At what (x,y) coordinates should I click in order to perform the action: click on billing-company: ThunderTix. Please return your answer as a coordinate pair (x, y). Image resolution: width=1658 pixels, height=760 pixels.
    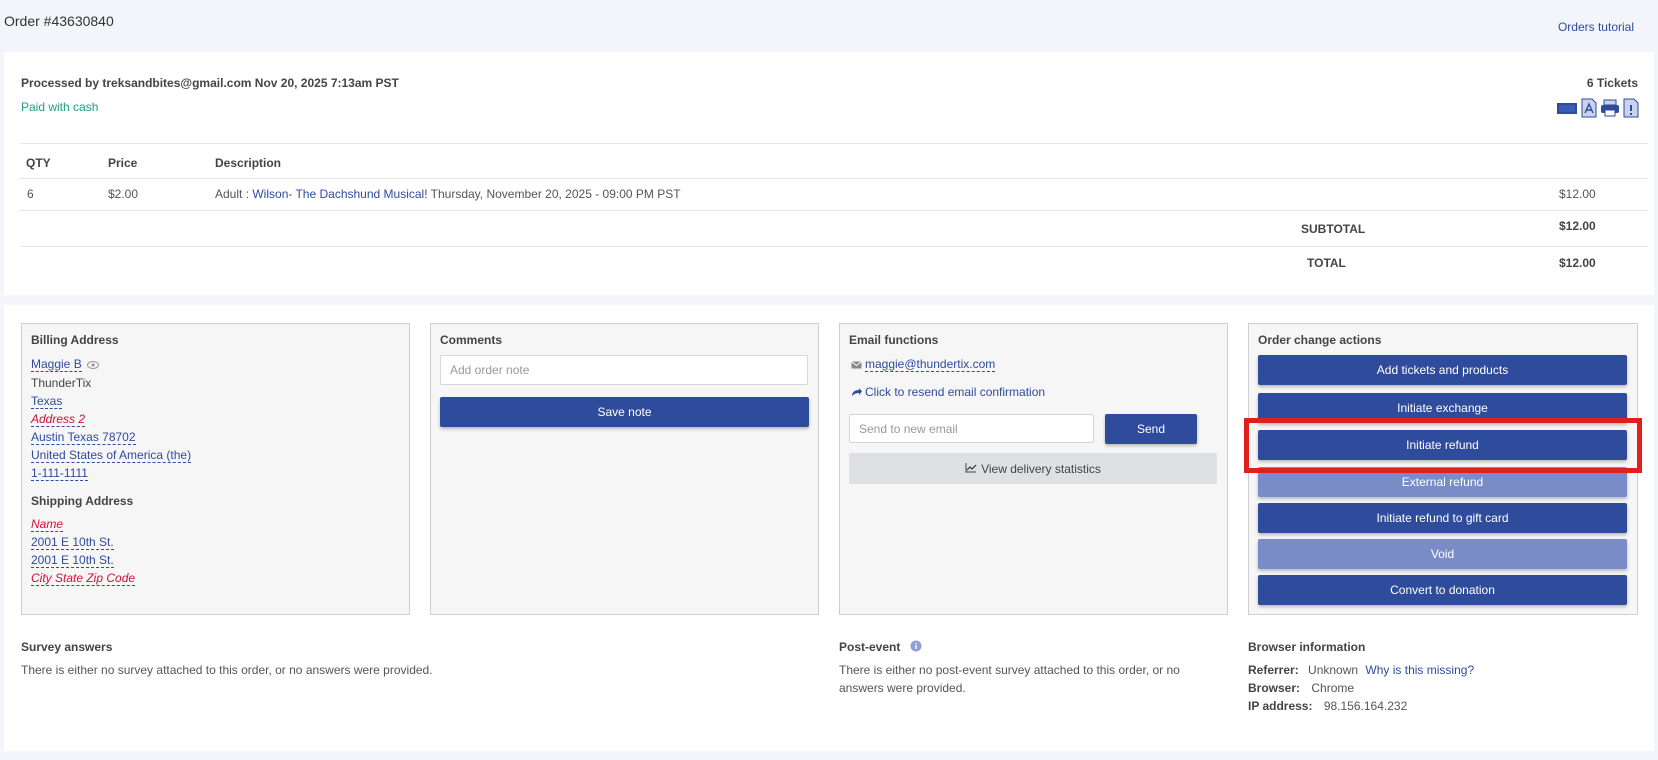
    Looking at the image, I should click on (61, 383).